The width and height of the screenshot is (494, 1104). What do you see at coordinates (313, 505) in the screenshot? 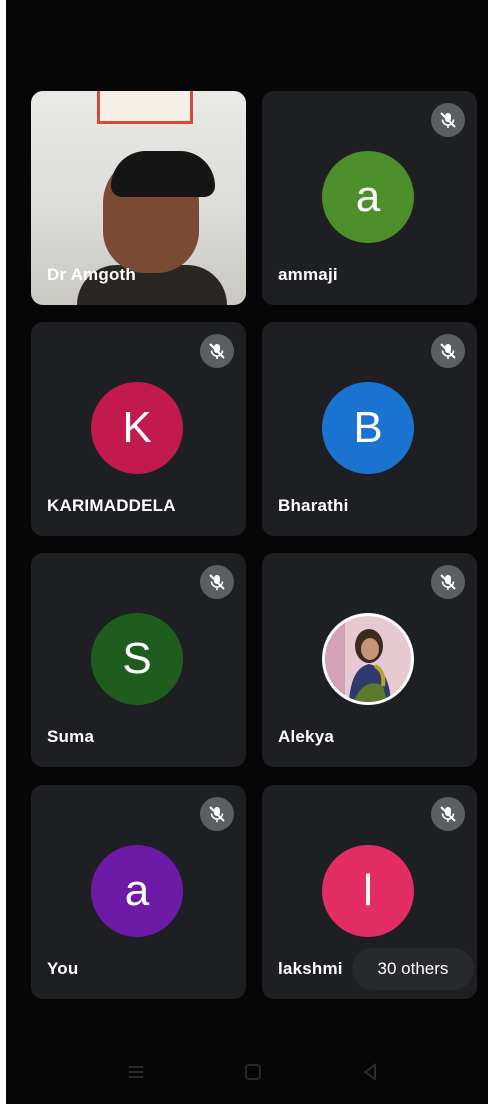
I see `participant-name: Bharathi` at bounding box center [313, 505].